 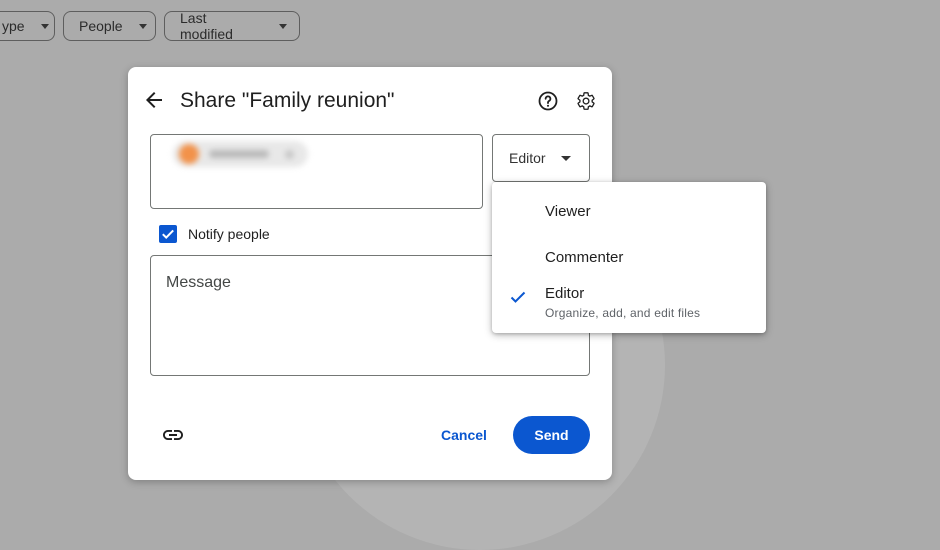 I want to click on send-button: Send, so click(x=551, y=435).